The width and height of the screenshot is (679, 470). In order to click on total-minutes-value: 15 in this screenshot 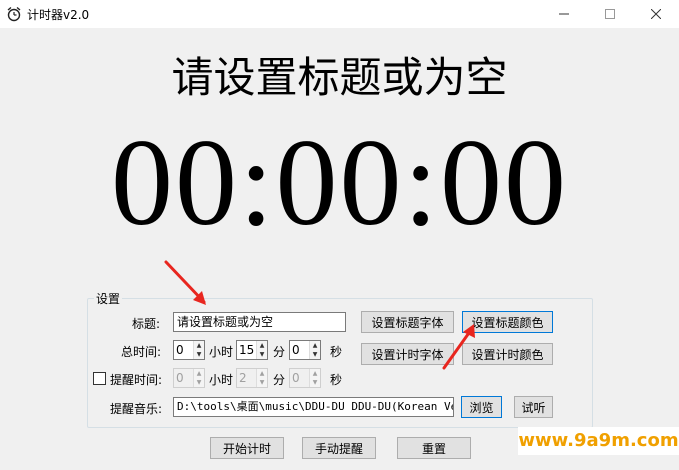, I will do `click(247, 350)`.